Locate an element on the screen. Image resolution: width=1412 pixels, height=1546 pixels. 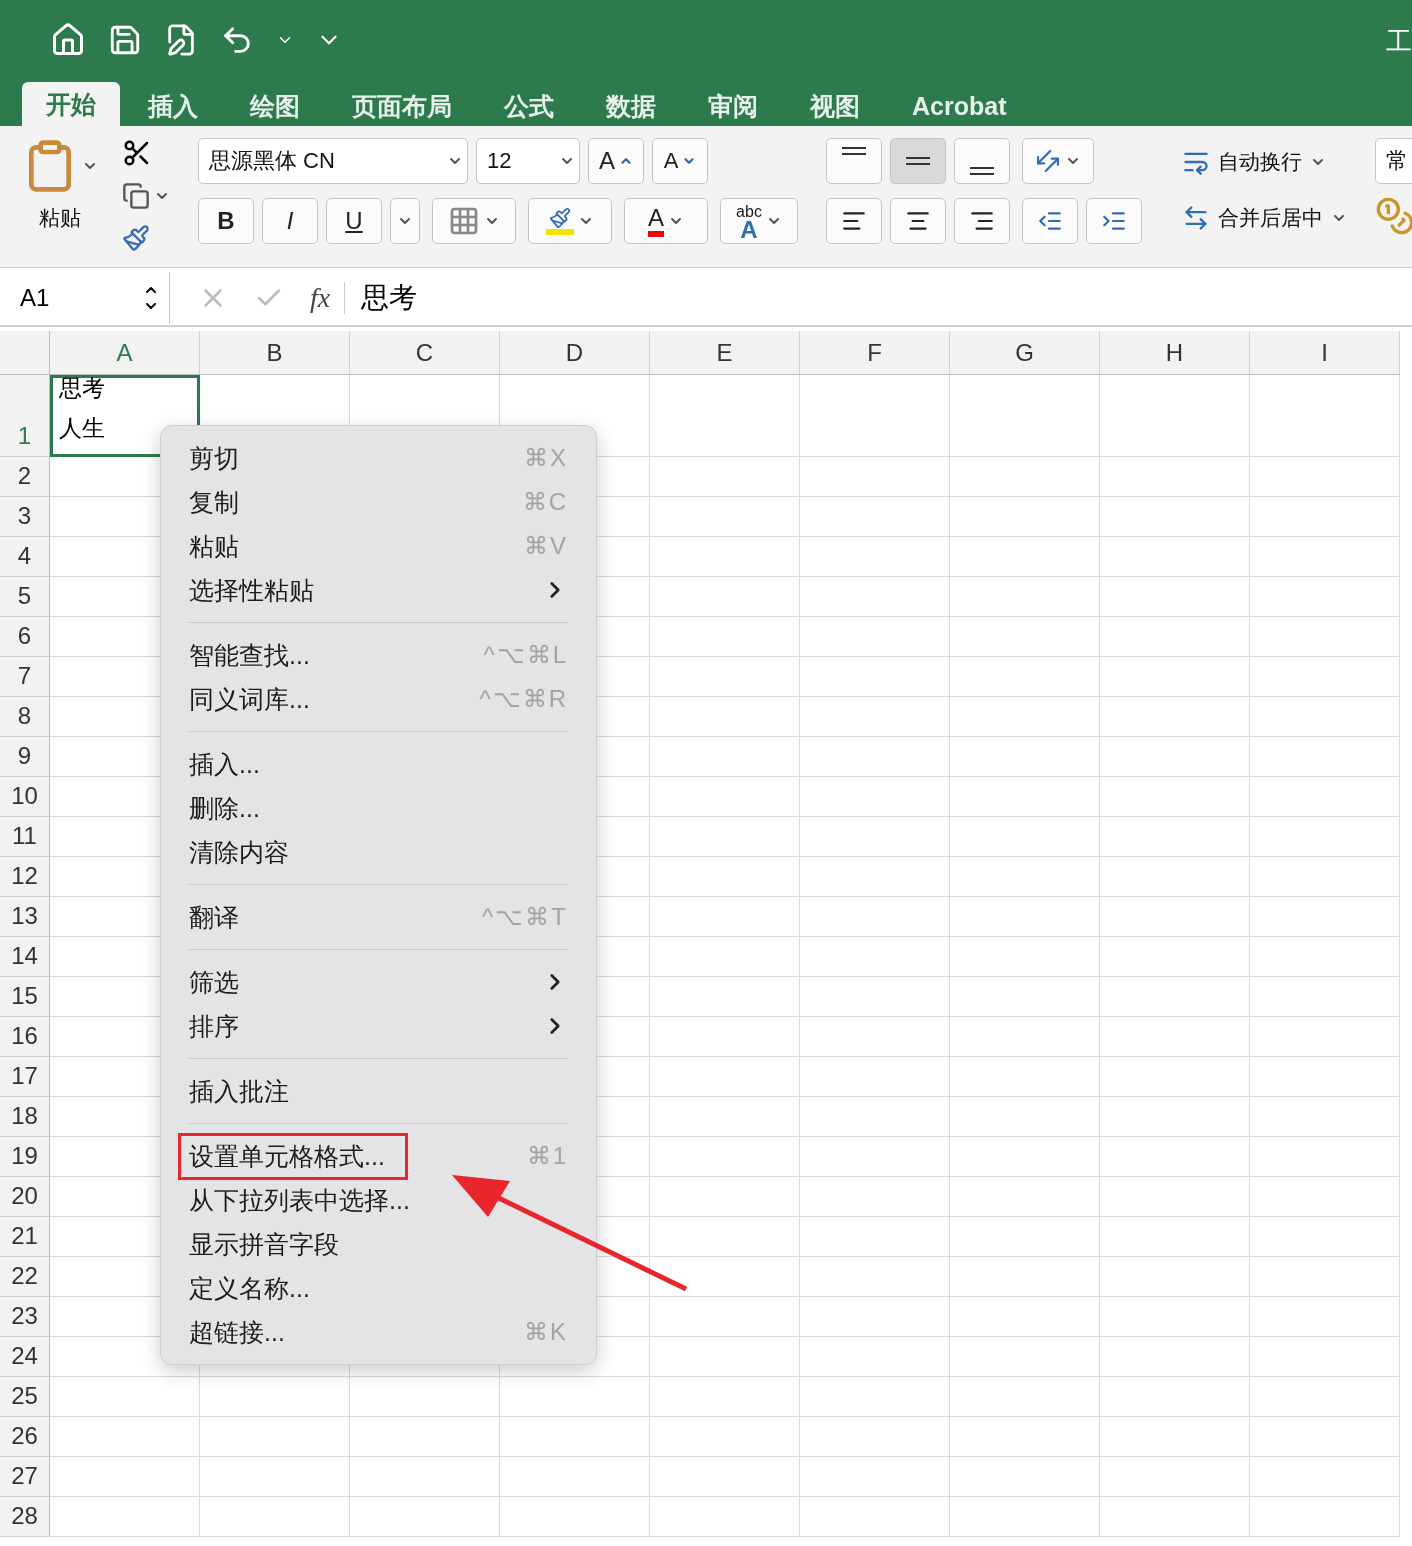
paste-label: 粘贴 is located at coordinates (60, 218).